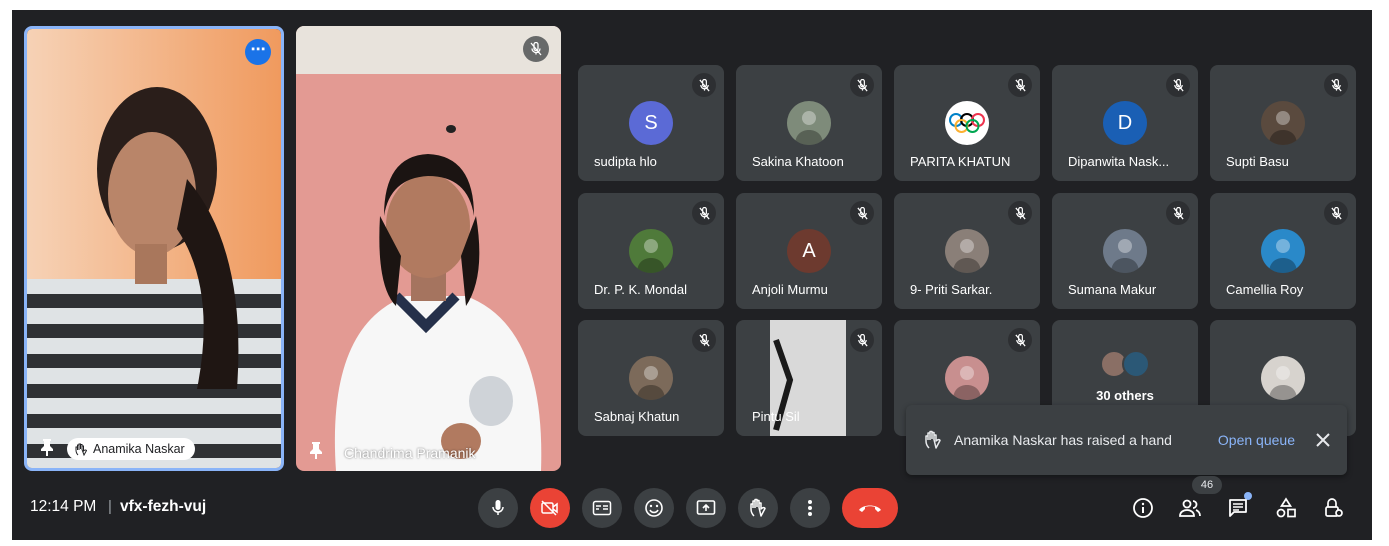  I want to click on participant-tile: PARITA KHATUN, so click(967, 123).